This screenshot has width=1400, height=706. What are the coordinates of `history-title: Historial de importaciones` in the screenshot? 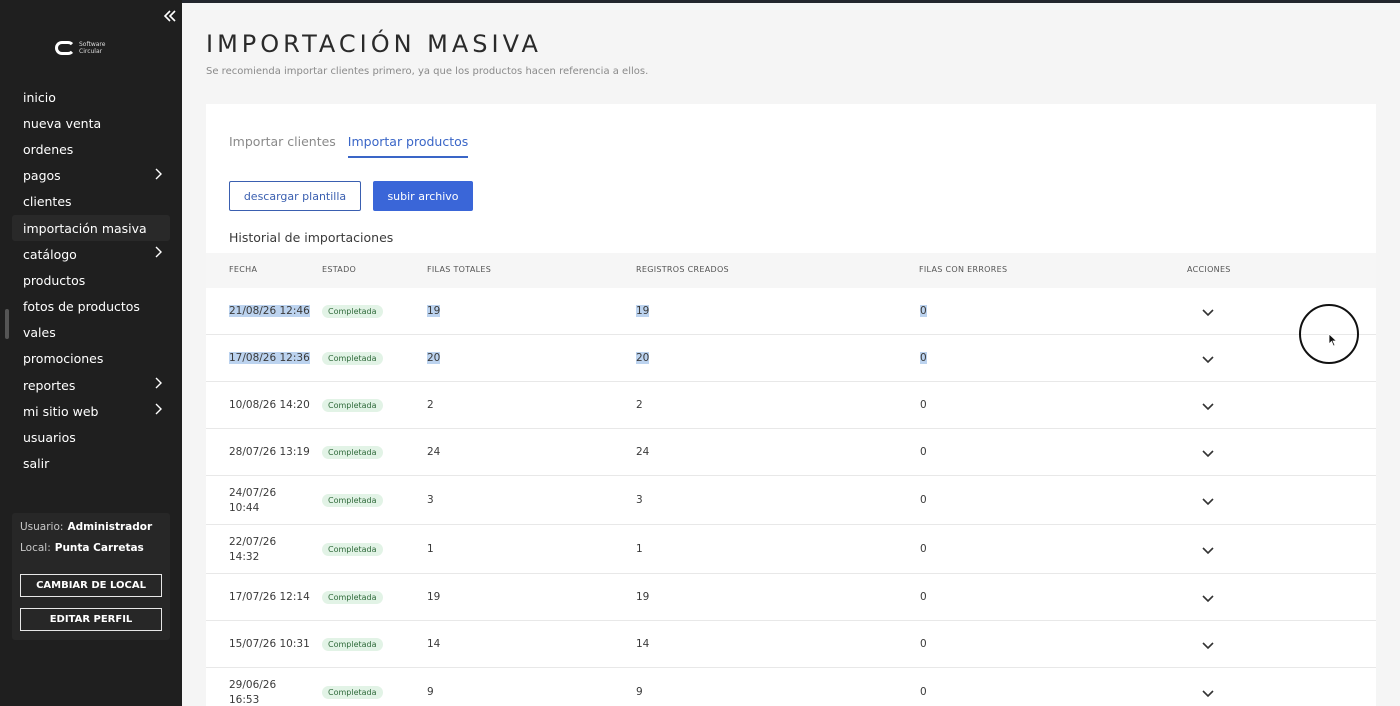 It's located at (311, 237).